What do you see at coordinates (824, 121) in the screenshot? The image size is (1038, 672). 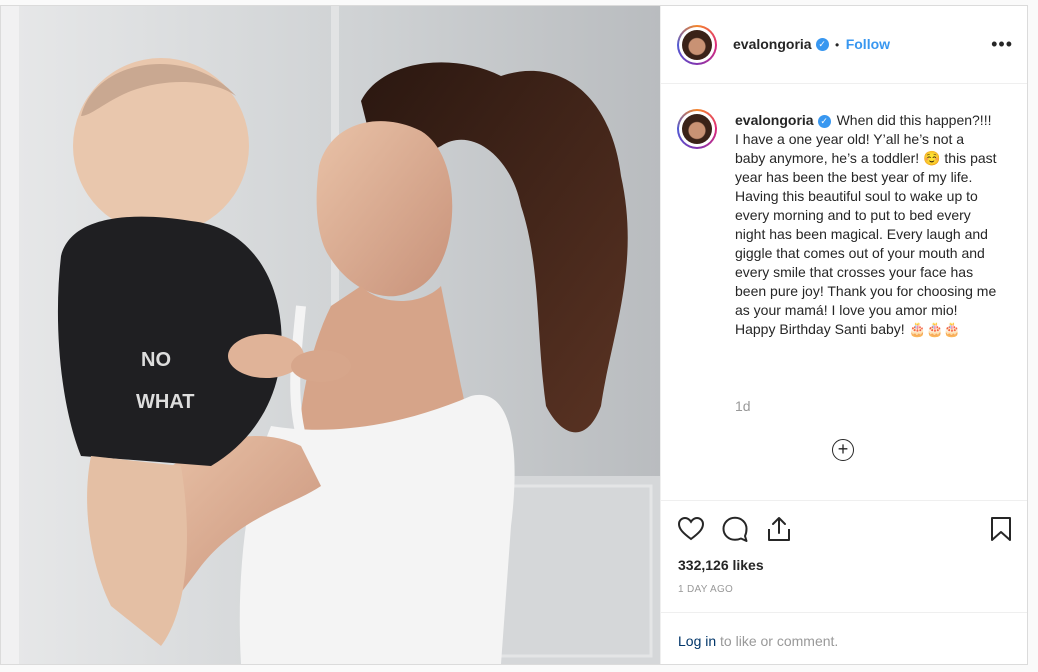 I see `caption-verified-badge-icon: ✓` at bounding box center [824, 121].